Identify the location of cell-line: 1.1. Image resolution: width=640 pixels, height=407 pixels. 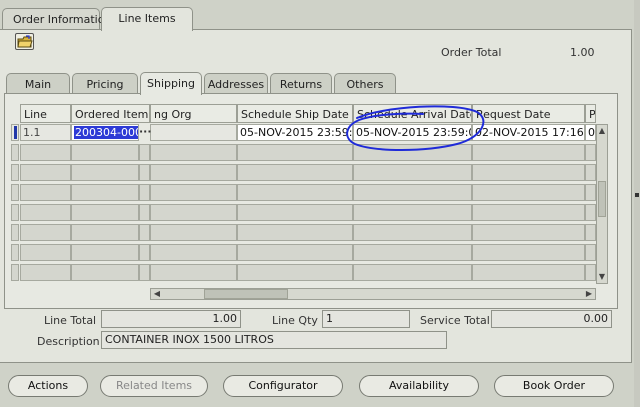
(45, 132).